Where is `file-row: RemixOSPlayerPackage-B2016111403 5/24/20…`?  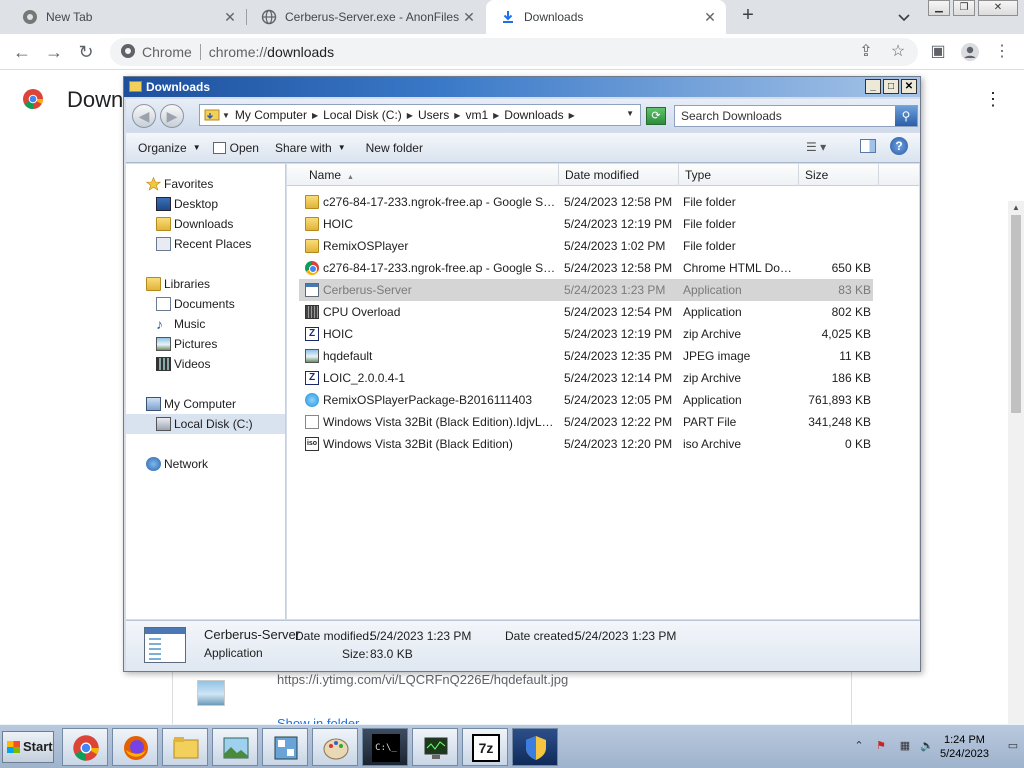 file-row: RemixOSPlayerPackage-B2016111403 5/24/20… is located at coordinates (586, 400).